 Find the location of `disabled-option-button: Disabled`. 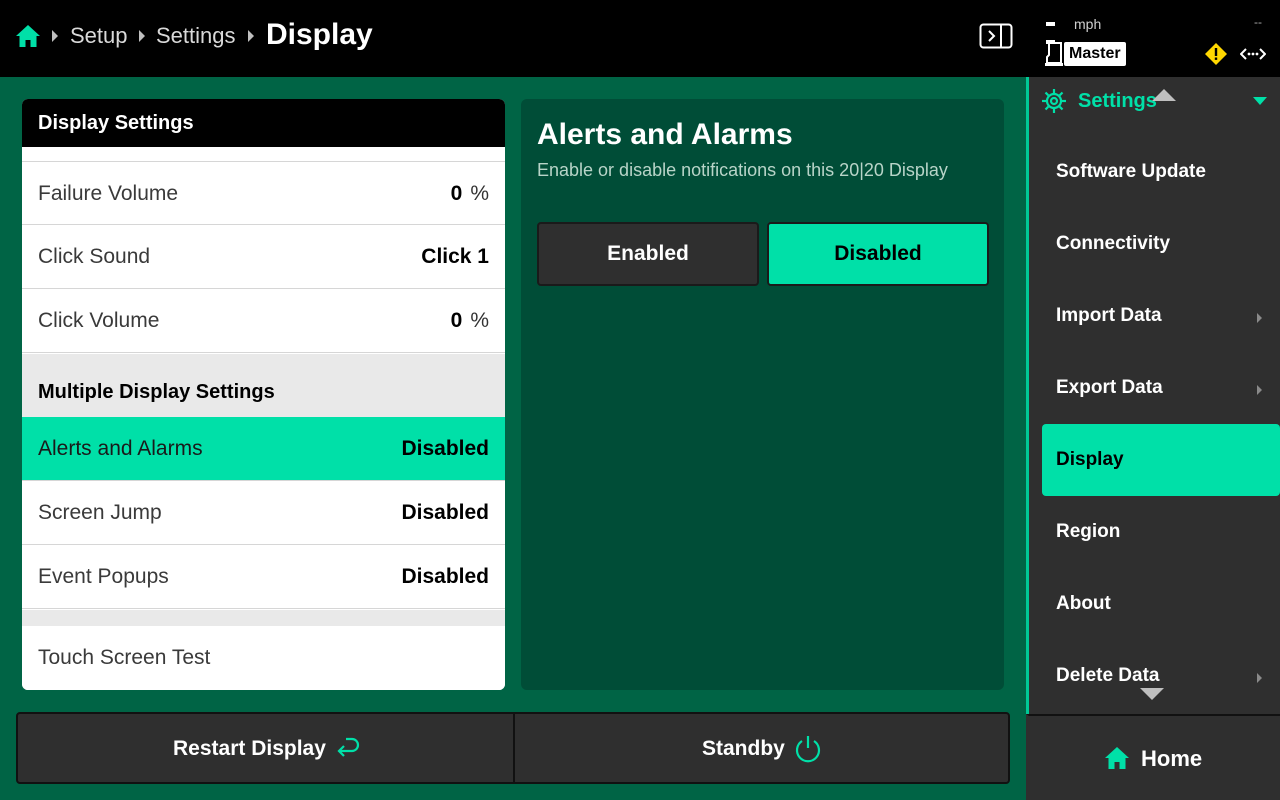

disabled-option-button: Disabled is located at coordinates (878, 254).